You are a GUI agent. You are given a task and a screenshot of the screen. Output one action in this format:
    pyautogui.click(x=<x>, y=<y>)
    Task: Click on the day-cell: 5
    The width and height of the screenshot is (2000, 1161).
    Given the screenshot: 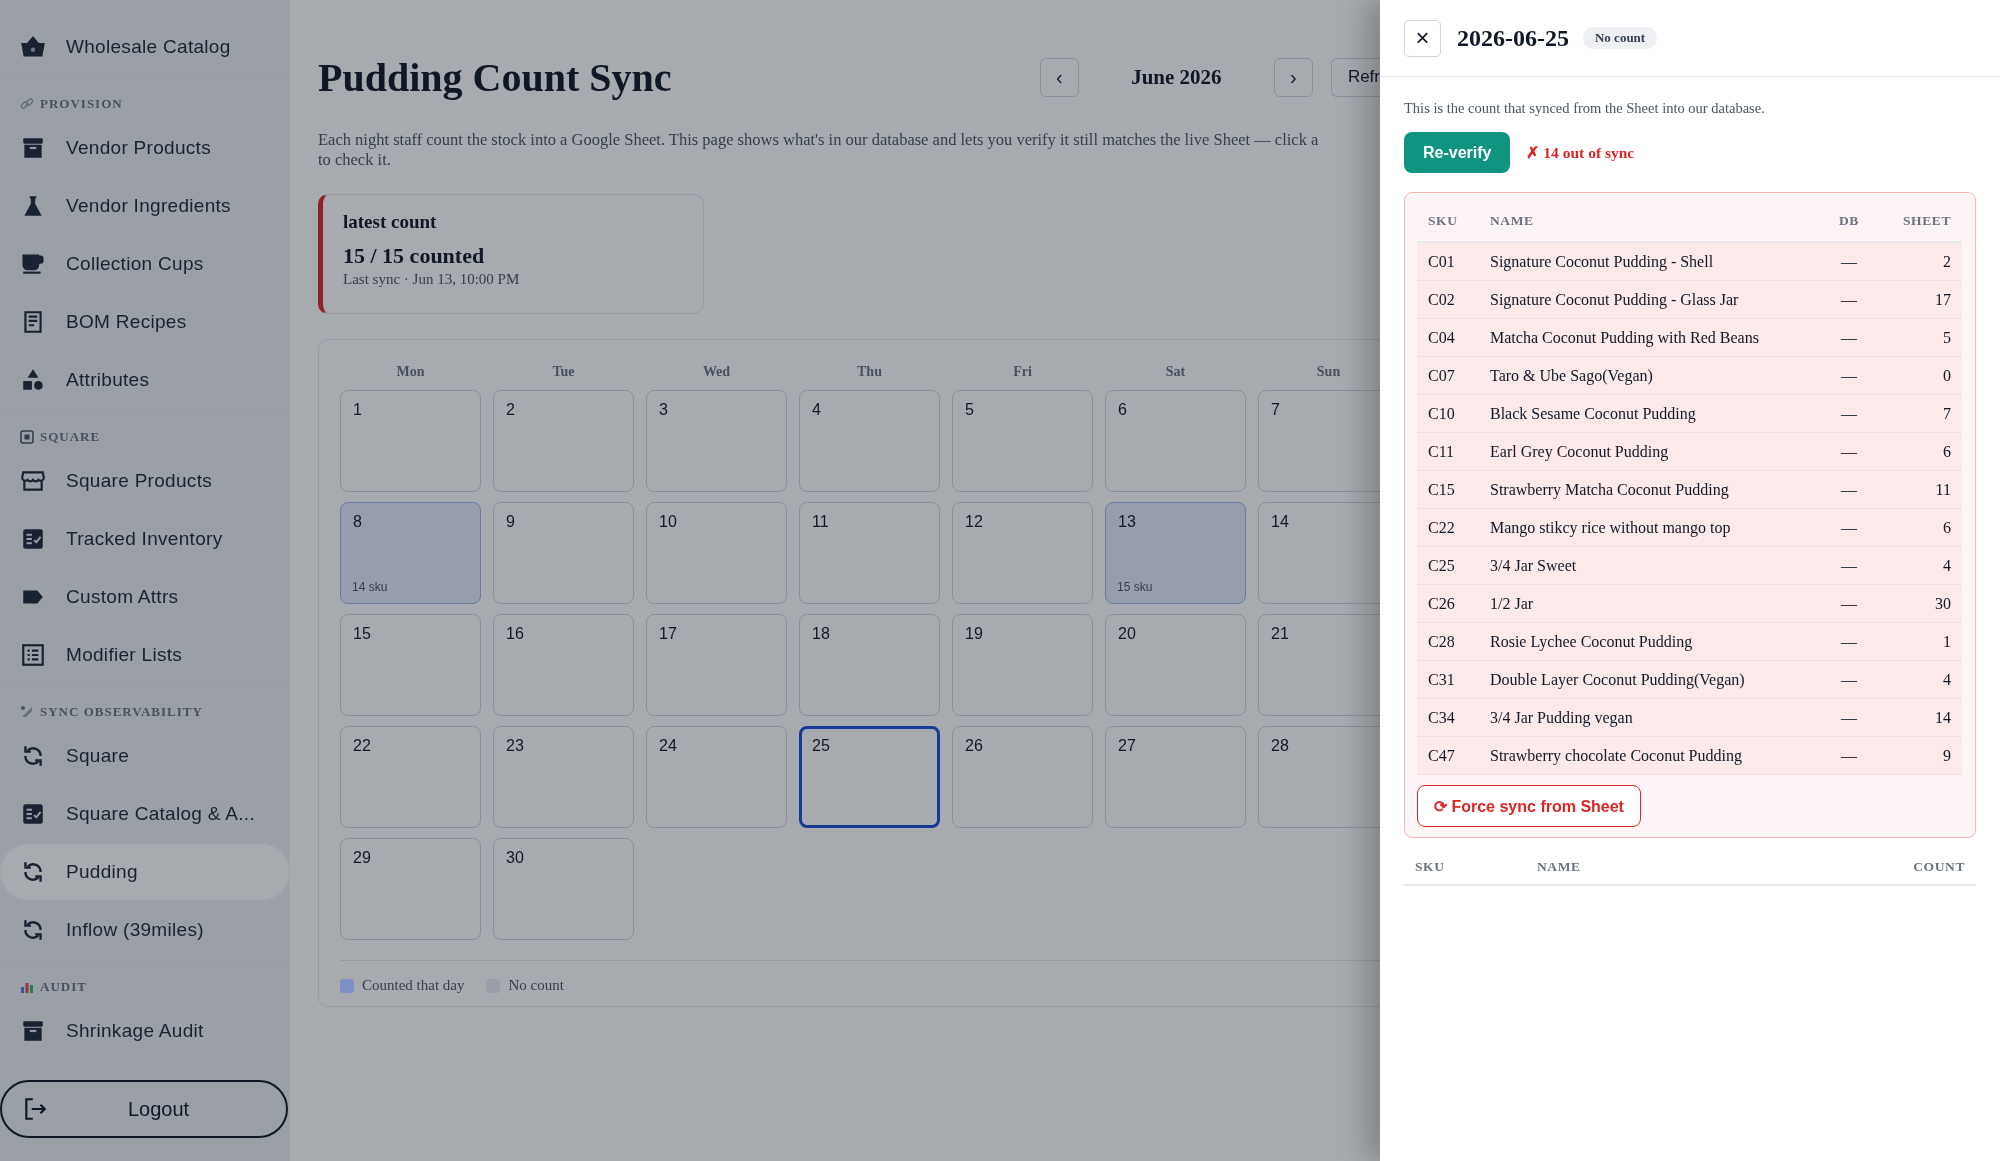 What is the action you would take?
    pyautogui.click(x=1022, y=441)
    